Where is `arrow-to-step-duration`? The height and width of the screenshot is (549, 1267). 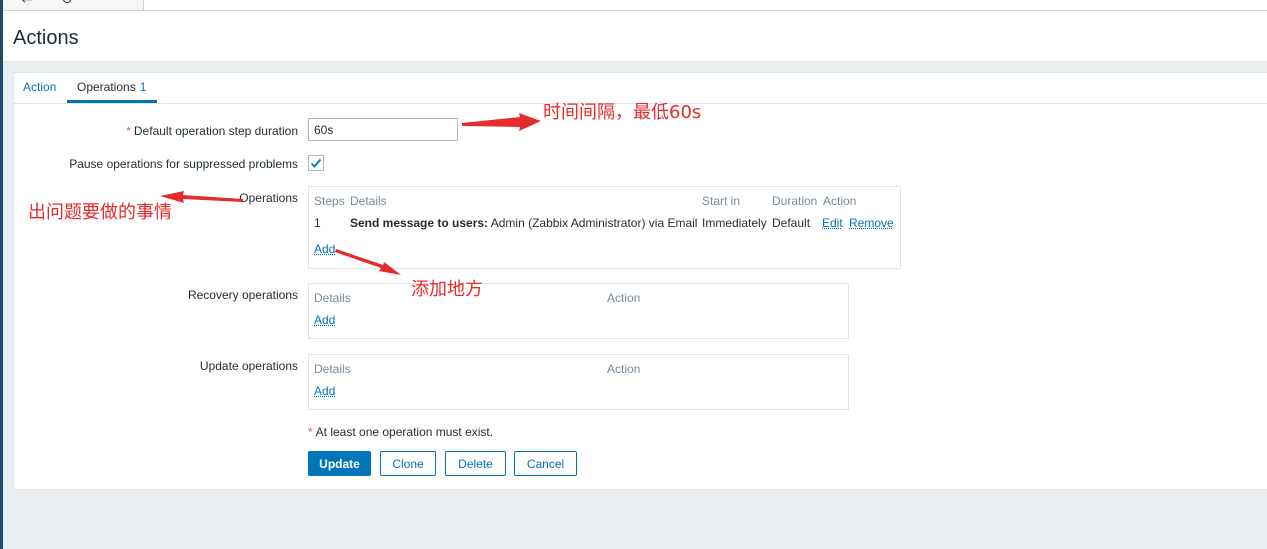
arrow-to-step-duration is located at coordinates (501, 122).